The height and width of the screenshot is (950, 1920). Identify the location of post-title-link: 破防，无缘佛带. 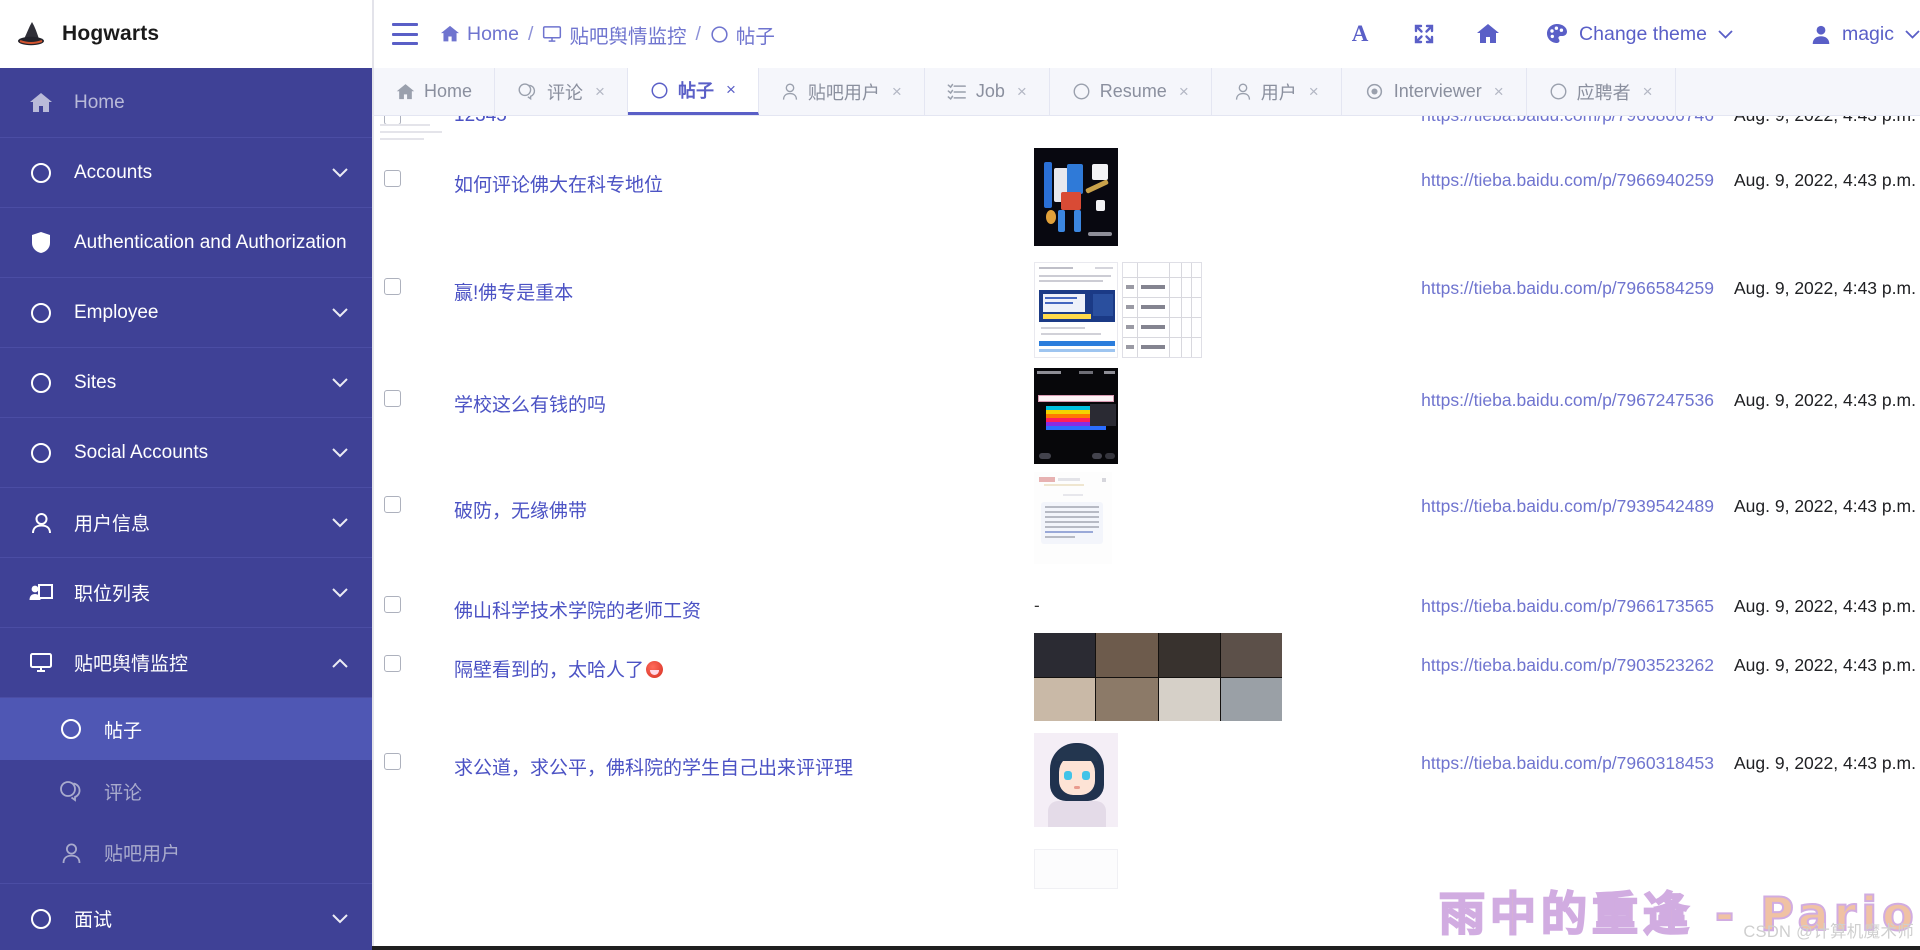
(520, 511).